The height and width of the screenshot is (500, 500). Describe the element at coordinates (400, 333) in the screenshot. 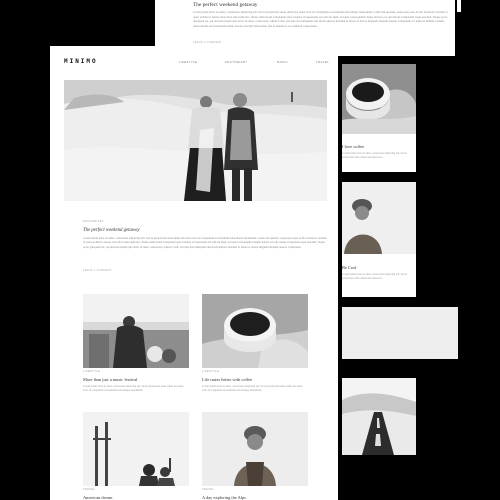

I see `side-placeholder-block` at that location.